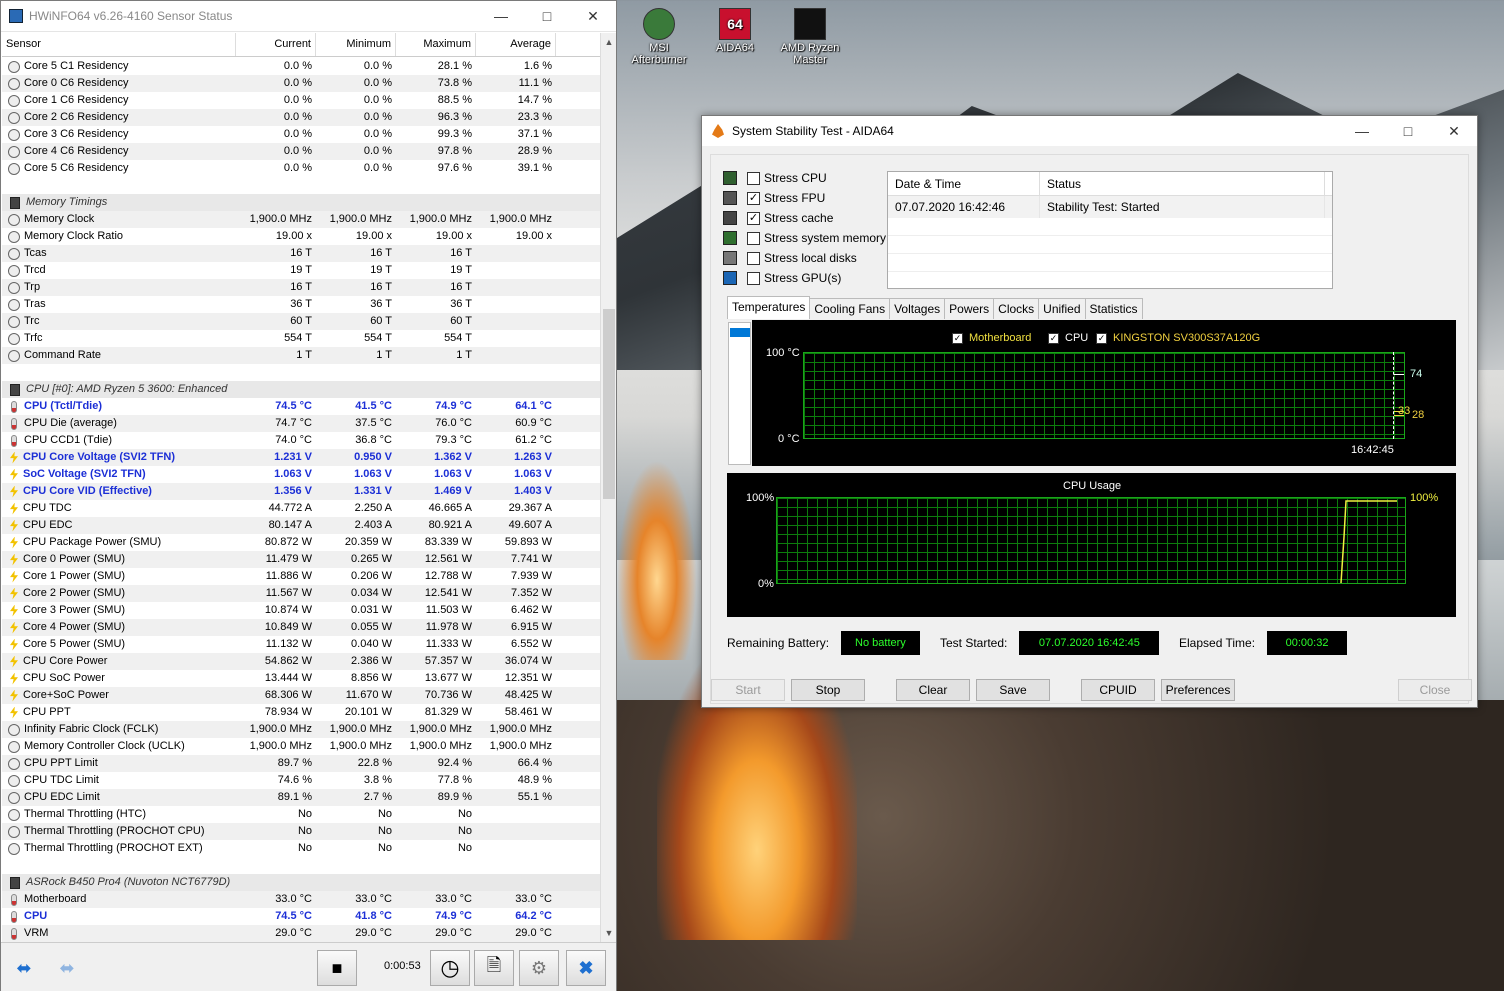 This screenshot has width=1504, height=991. What do you see at coordinates (775, 178) in the screenshot?
I see `option-stress-cpu: Stress CPU` at bounding box center [775, 178].